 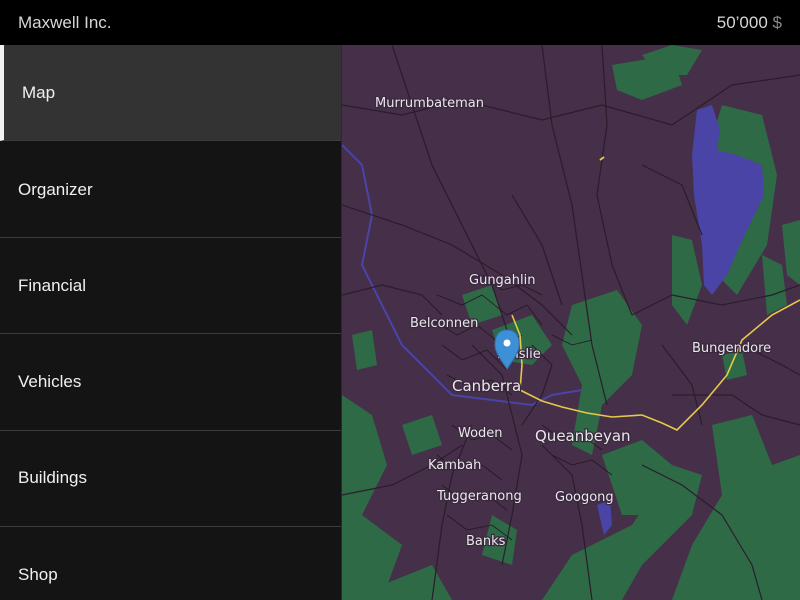 I want to click on nav-item-label: Map, so click(x=39, y=92).